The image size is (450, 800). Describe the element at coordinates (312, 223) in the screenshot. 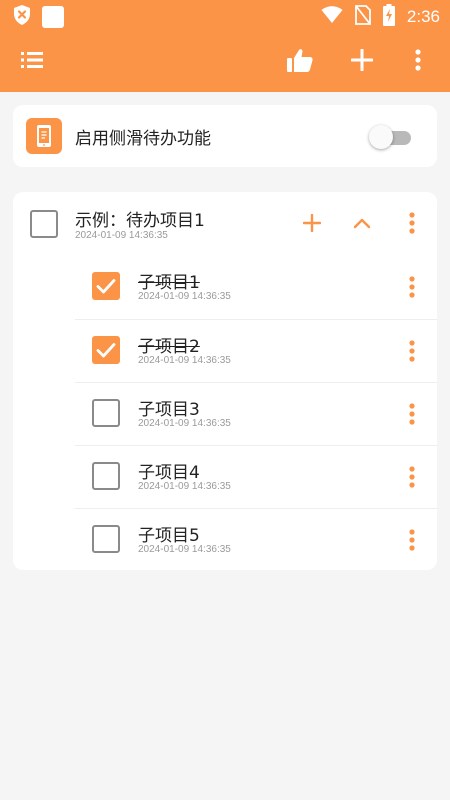

I see `add-subitem-icon` at that location.